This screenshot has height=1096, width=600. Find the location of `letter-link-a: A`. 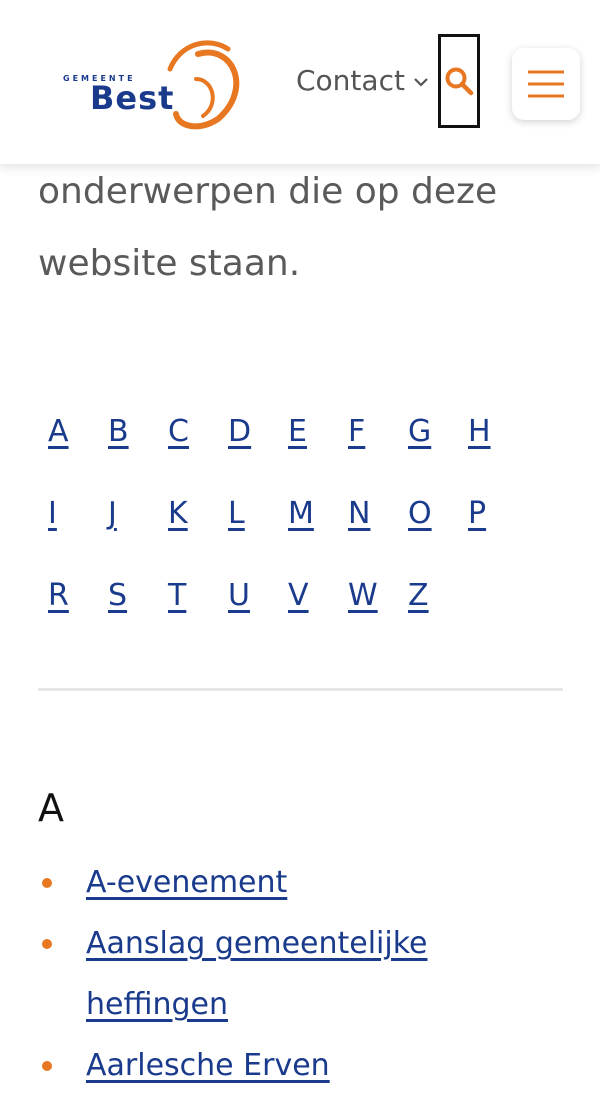

letter-link-a: A is located at coordinates (78, 455).